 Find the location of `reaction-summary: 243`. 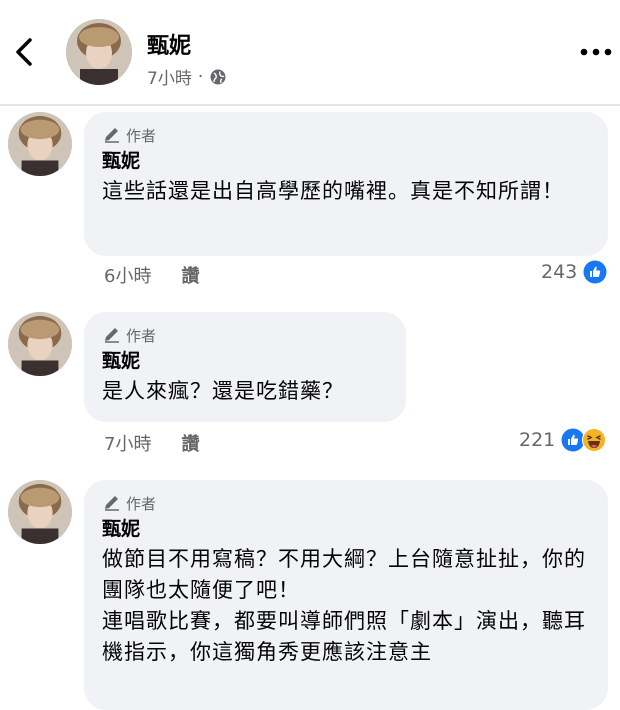

reaction-summary: 243 is located at coordinates (574, 272).